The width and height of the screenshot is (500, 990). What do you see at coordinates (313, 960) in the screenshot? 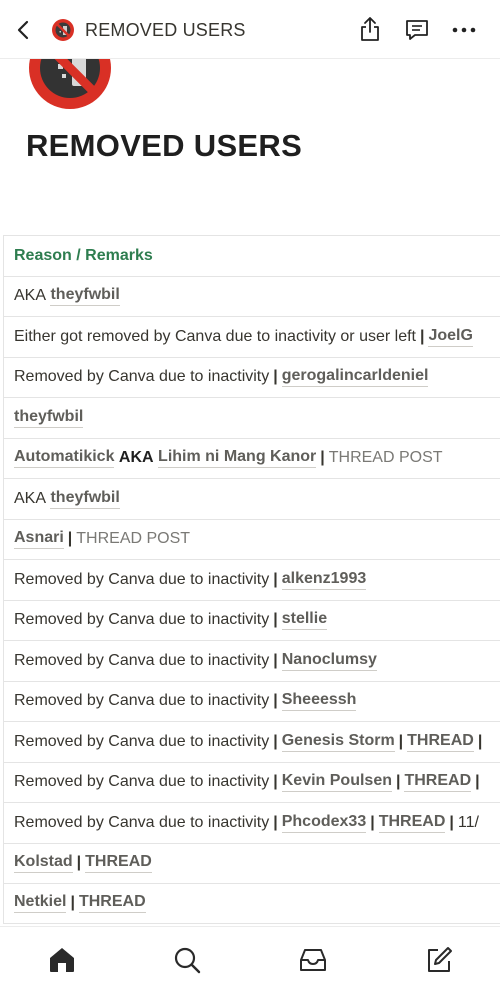
I see `inbox-icon` at bounding box center [313, 960].